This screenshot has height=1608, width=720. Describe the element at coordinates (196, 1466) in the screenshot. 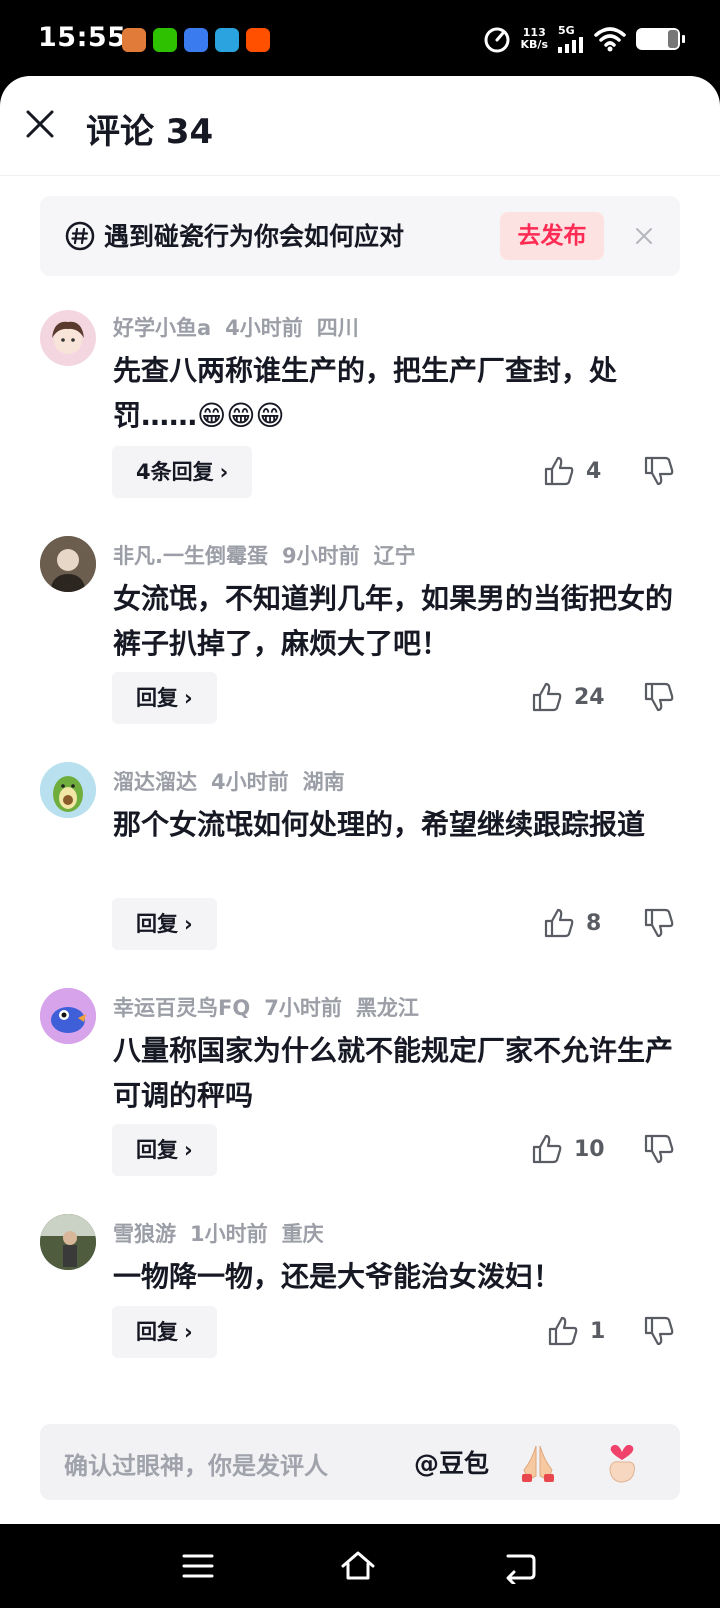

I see `input-placeholder: 确认过眼神，你是发评人` at that location.